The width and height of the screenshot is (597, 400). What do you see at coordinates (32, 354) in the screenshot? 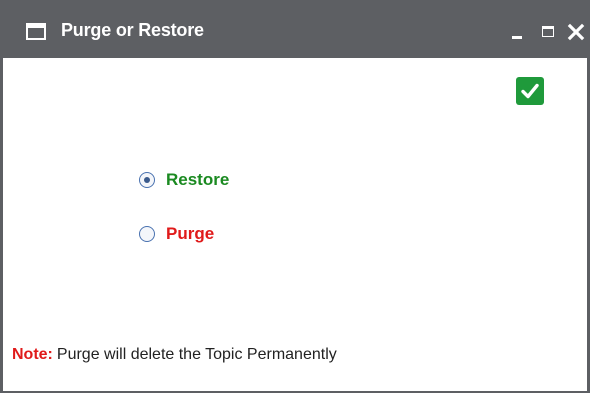
I see `note-label: Note:` at bounding box center [32, 354].